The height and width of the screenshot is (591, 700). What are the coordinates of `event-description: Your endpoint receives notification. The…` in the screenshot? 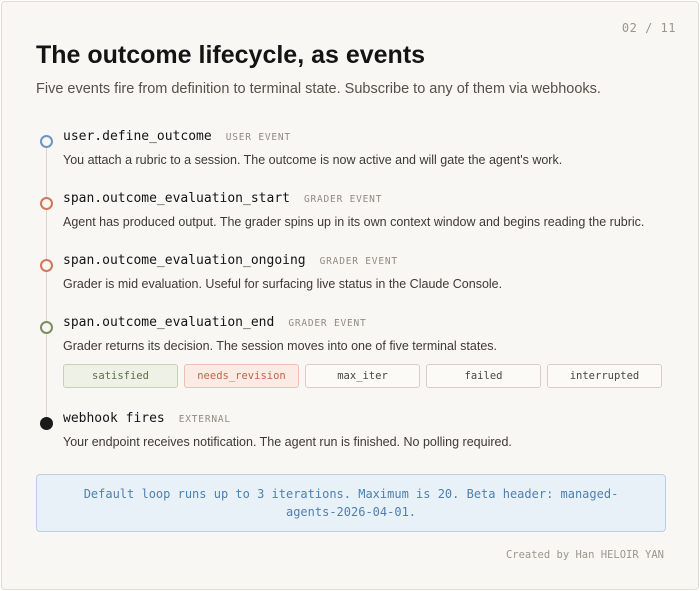 It's located at (287, 442).